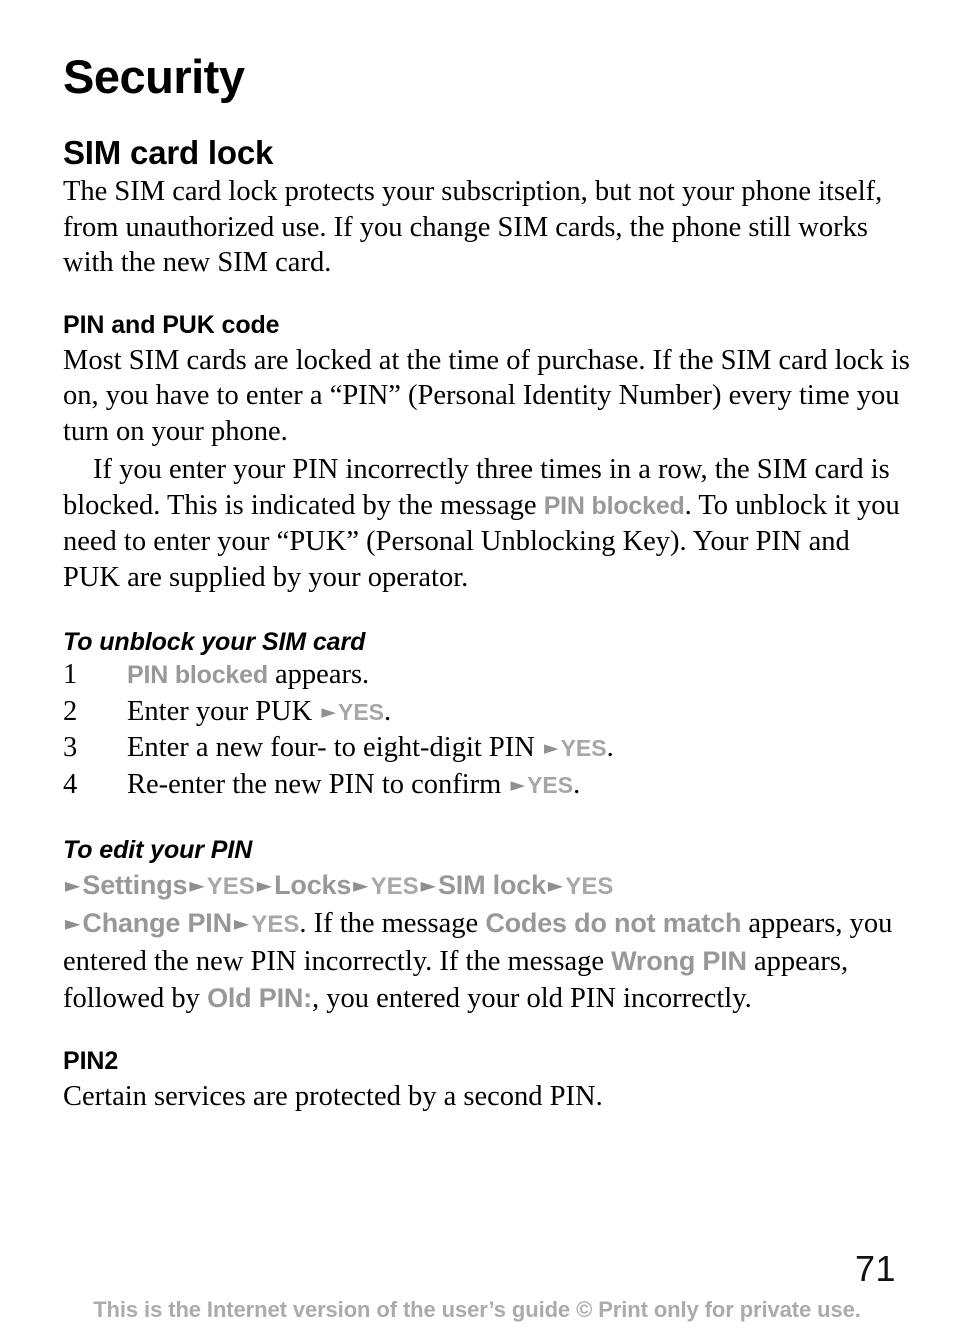 The width and height of the screenshot is (954, 1335). I want to click on list-item: 1 PIN blocked appears., so click(486, 675).